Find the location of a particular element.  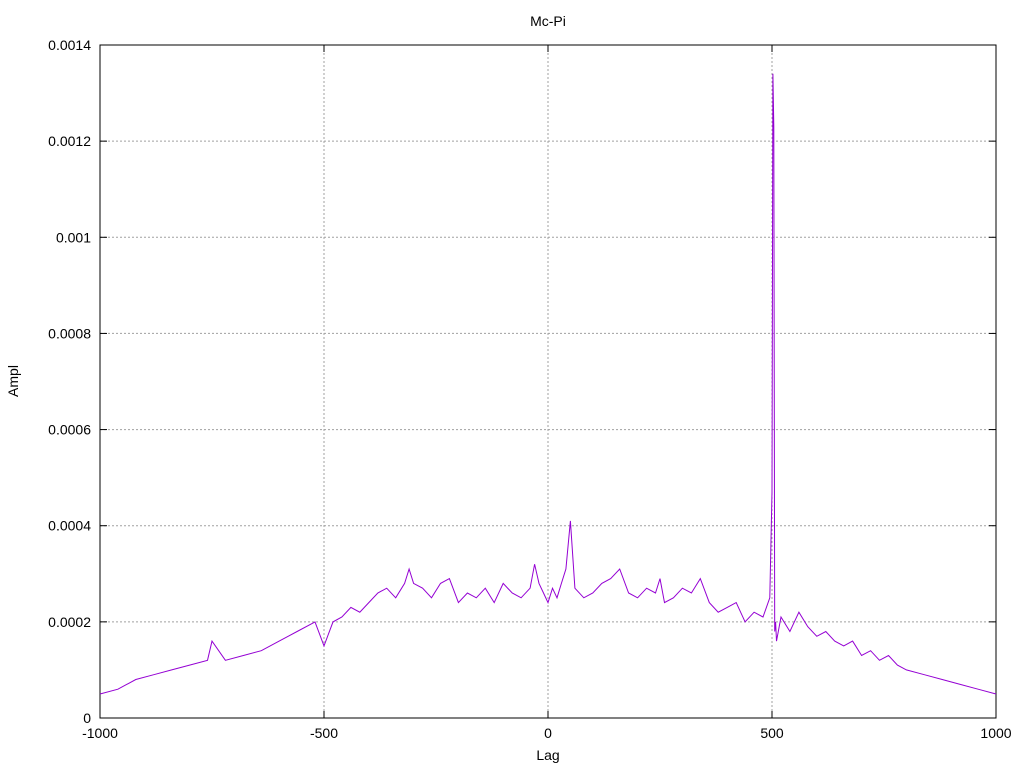

x-axis-label: Lag is located at coordinates (547, 755).